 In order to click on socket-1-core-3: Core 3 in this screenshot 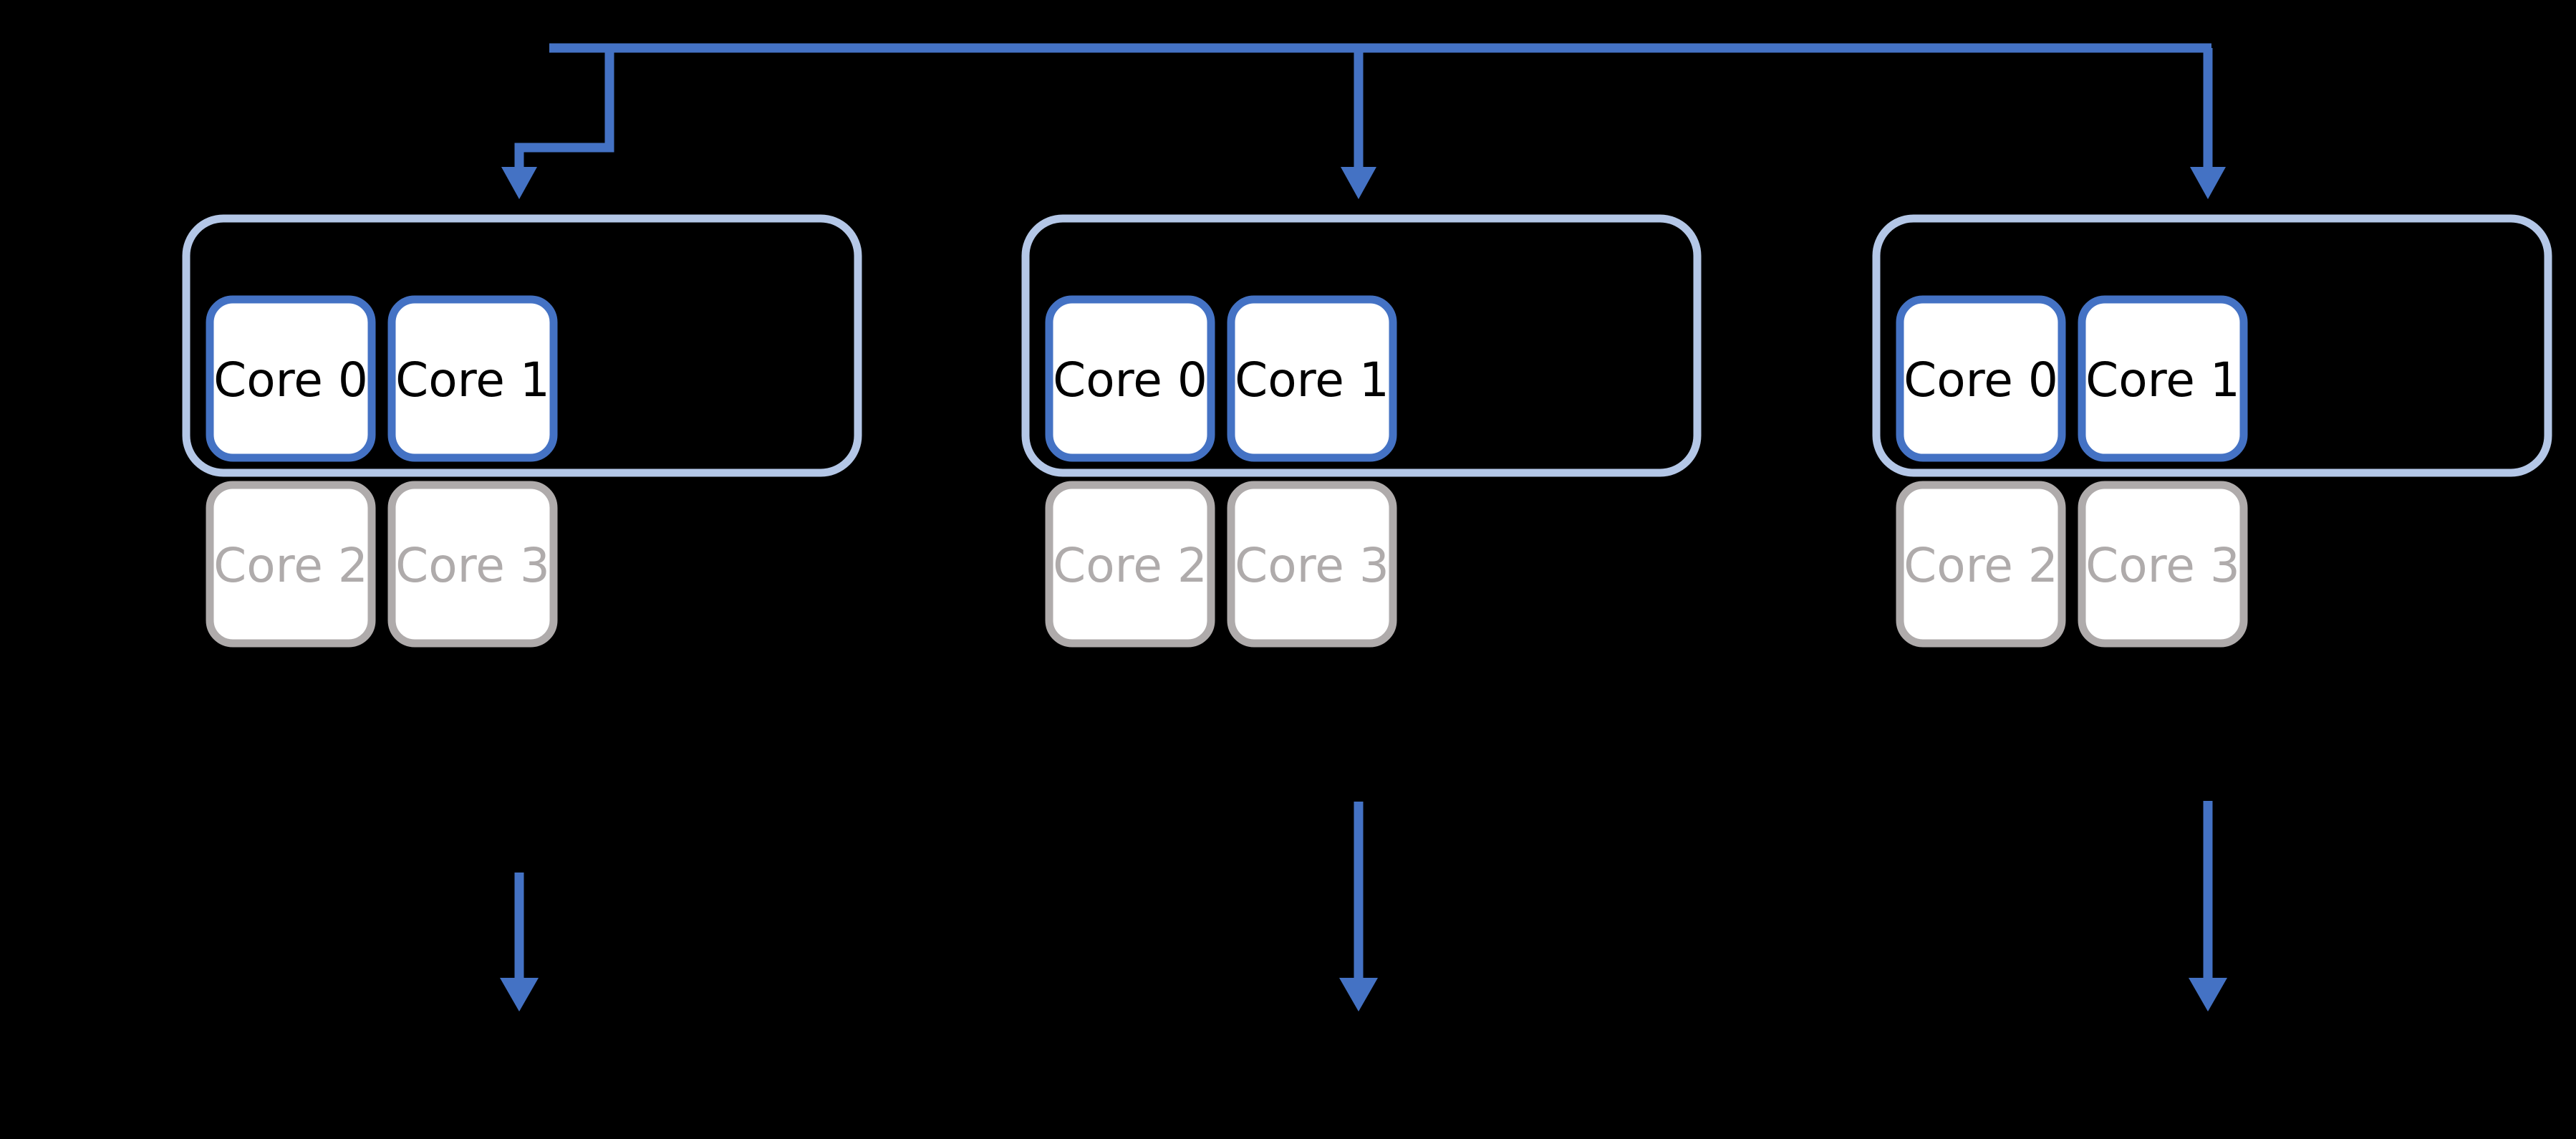, I will do `click(1312, 564)`.